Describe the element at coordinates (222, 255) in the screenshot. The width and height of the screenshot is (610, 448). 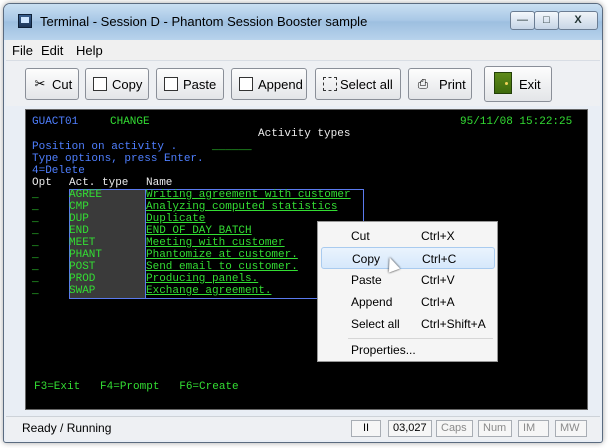
I see `row-name: Phantomize at customer.` at that location.